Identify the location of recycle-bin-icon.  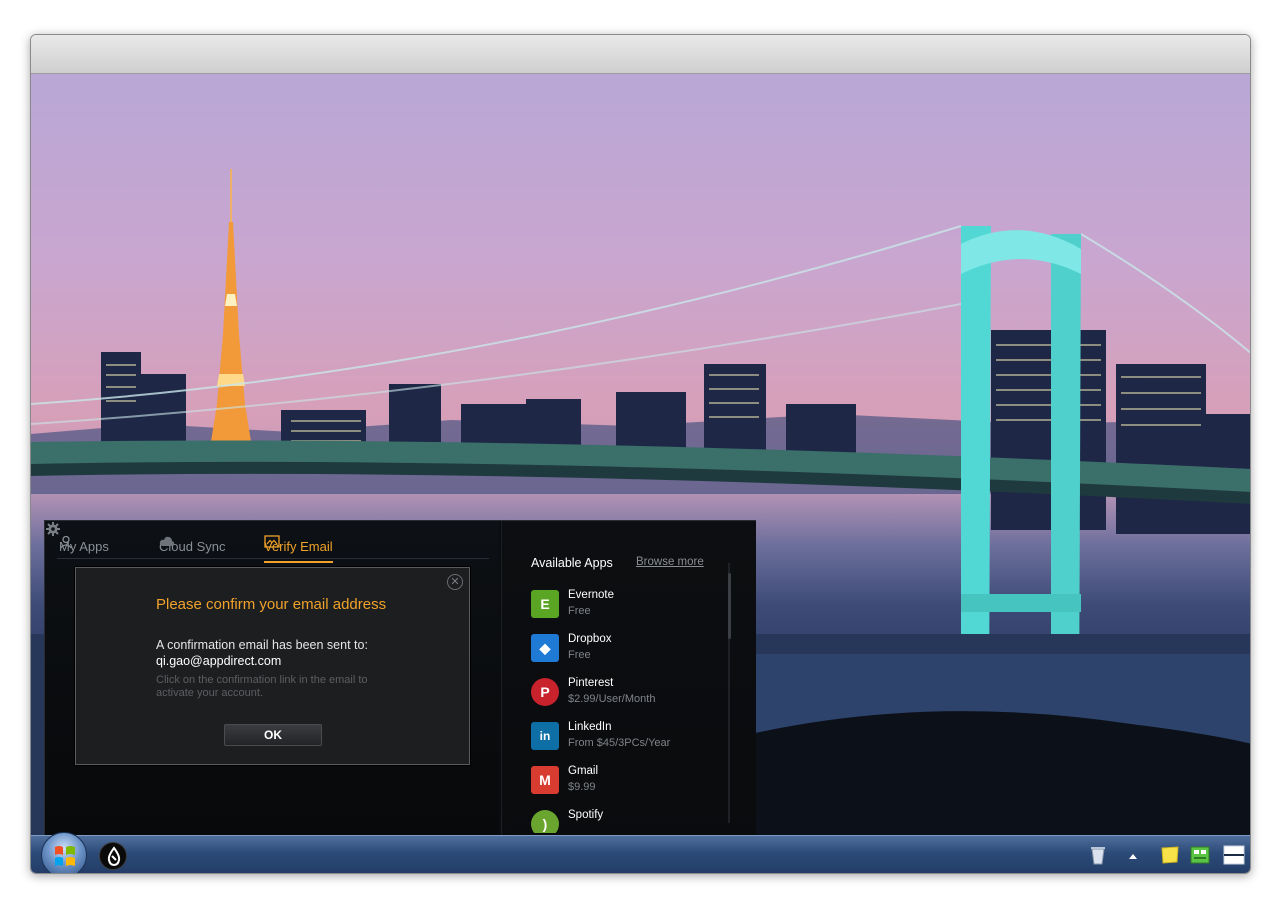
(1098, 855).